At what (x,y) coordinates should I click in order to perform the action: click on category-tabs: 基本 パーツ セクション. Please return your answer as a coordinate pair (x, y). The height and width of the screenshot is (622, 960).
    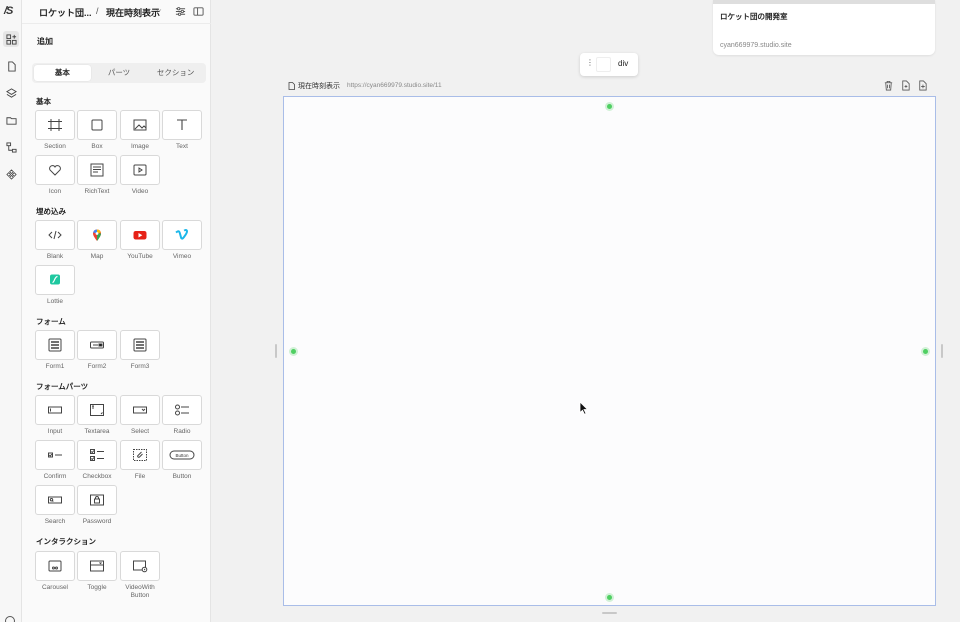
    Looking at the image, I should click on (119, 73).